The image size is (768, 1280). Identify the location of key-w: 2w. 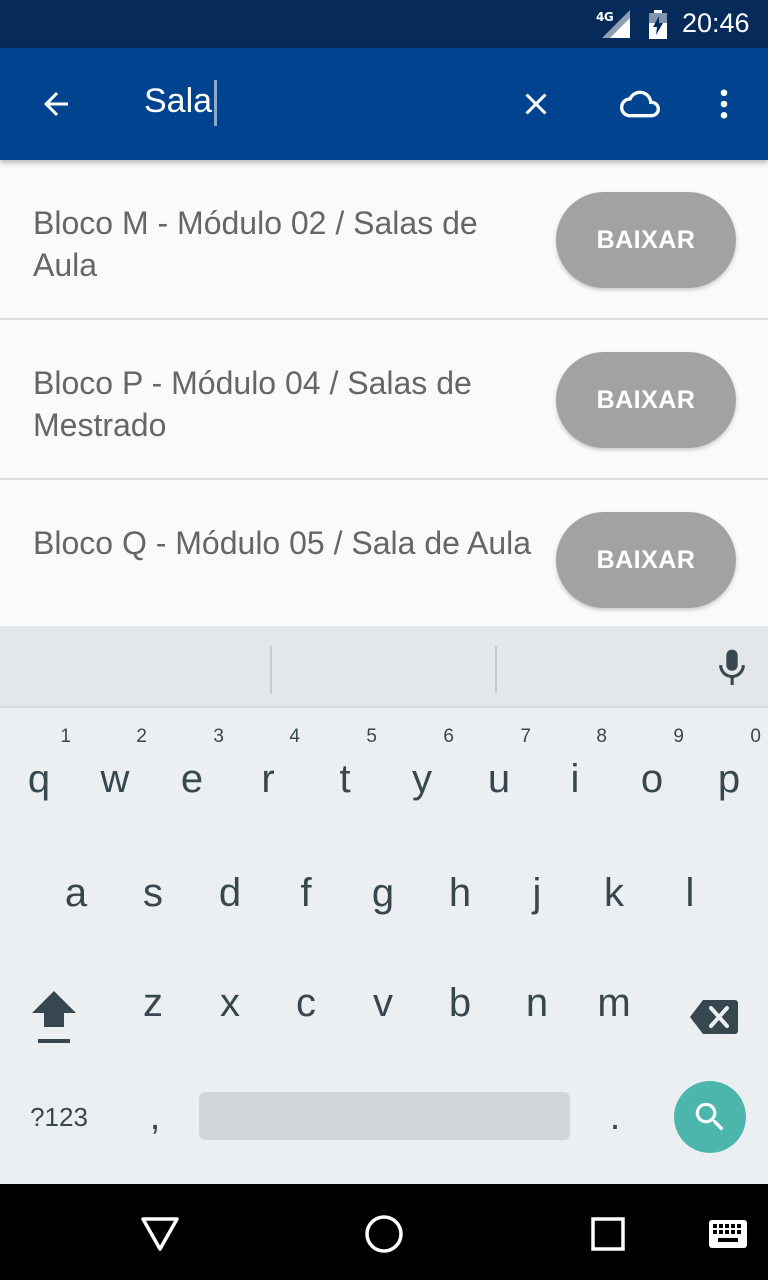
(115, 771).